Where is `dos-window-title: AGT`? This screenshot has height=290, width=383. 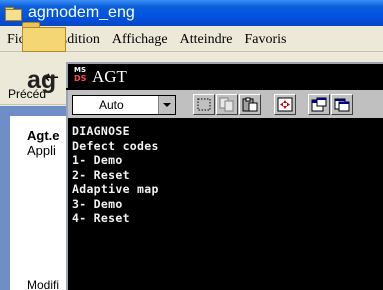
dos-window-title: AGT is located at coordinates (109, 76).